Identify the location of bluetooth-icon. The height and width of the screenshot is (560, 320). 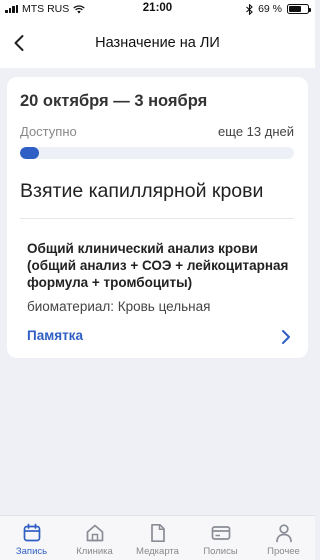
(249, 9).